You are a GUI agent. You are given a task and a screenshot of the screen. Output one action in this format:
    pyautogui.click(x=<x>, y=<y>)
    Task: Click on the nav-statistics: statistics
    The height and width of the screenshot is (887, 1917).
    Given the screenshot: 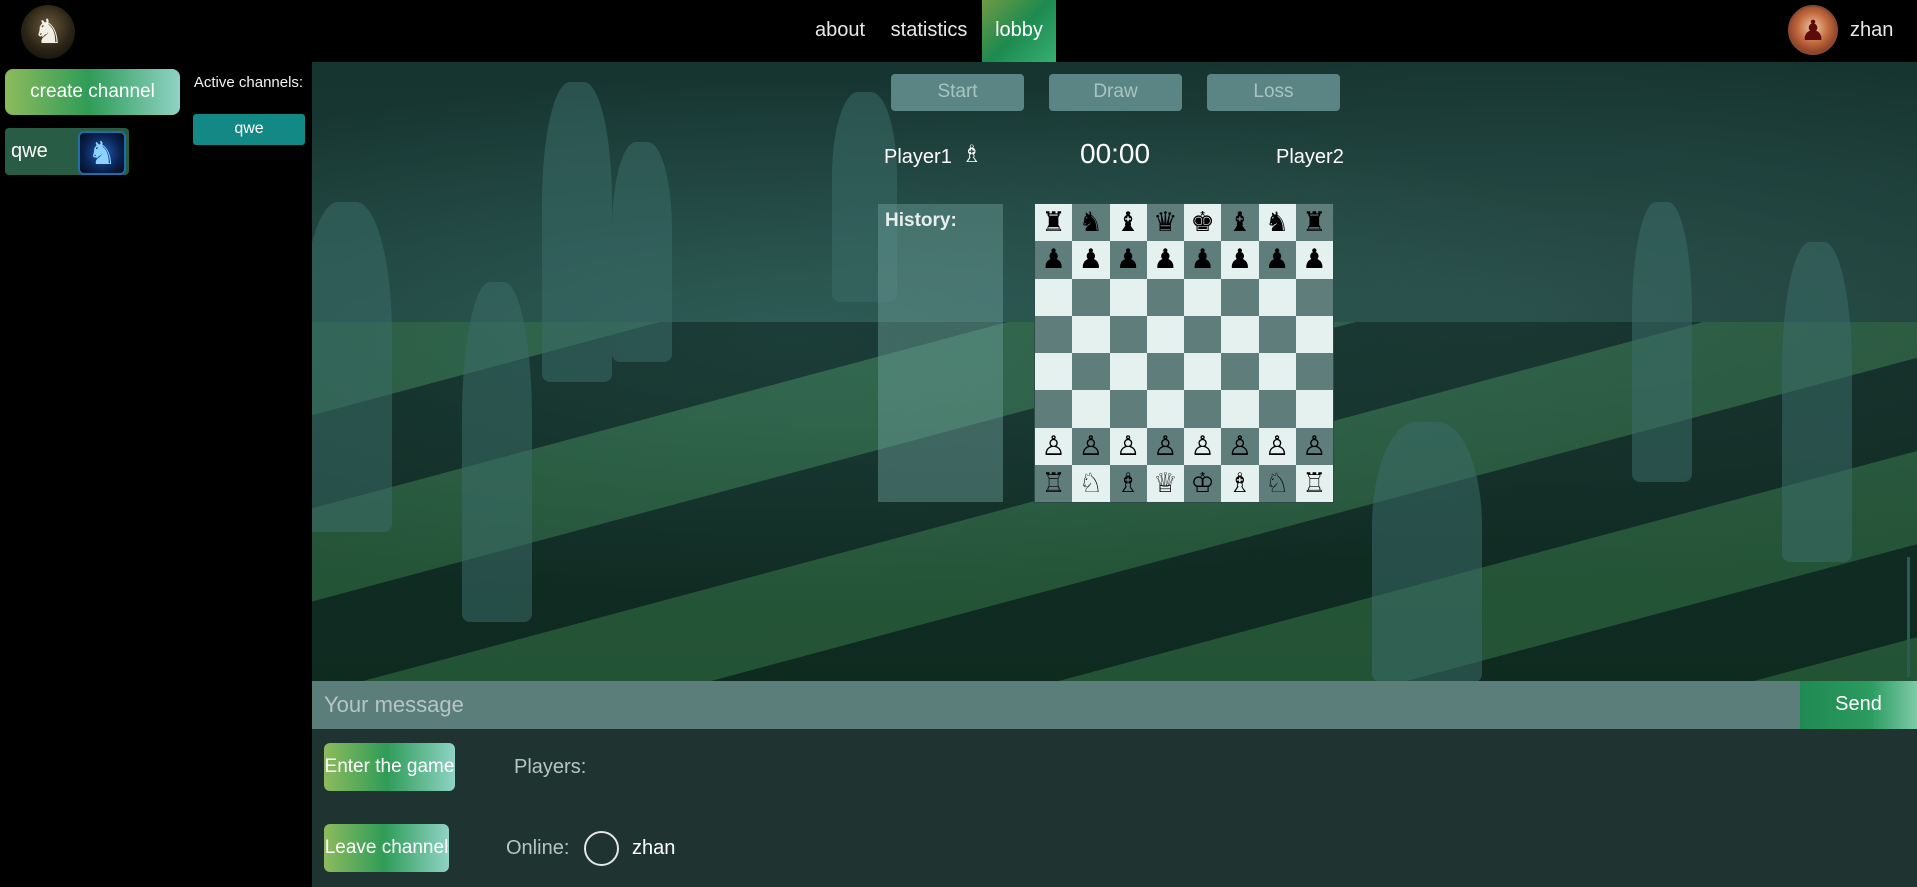 What is the action you would take?
    pyautogui.click(x=929, y=31)
    